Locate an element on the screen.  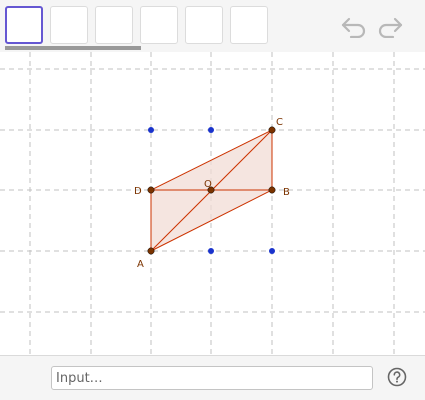
point-d is located at coordinates (151, 190).